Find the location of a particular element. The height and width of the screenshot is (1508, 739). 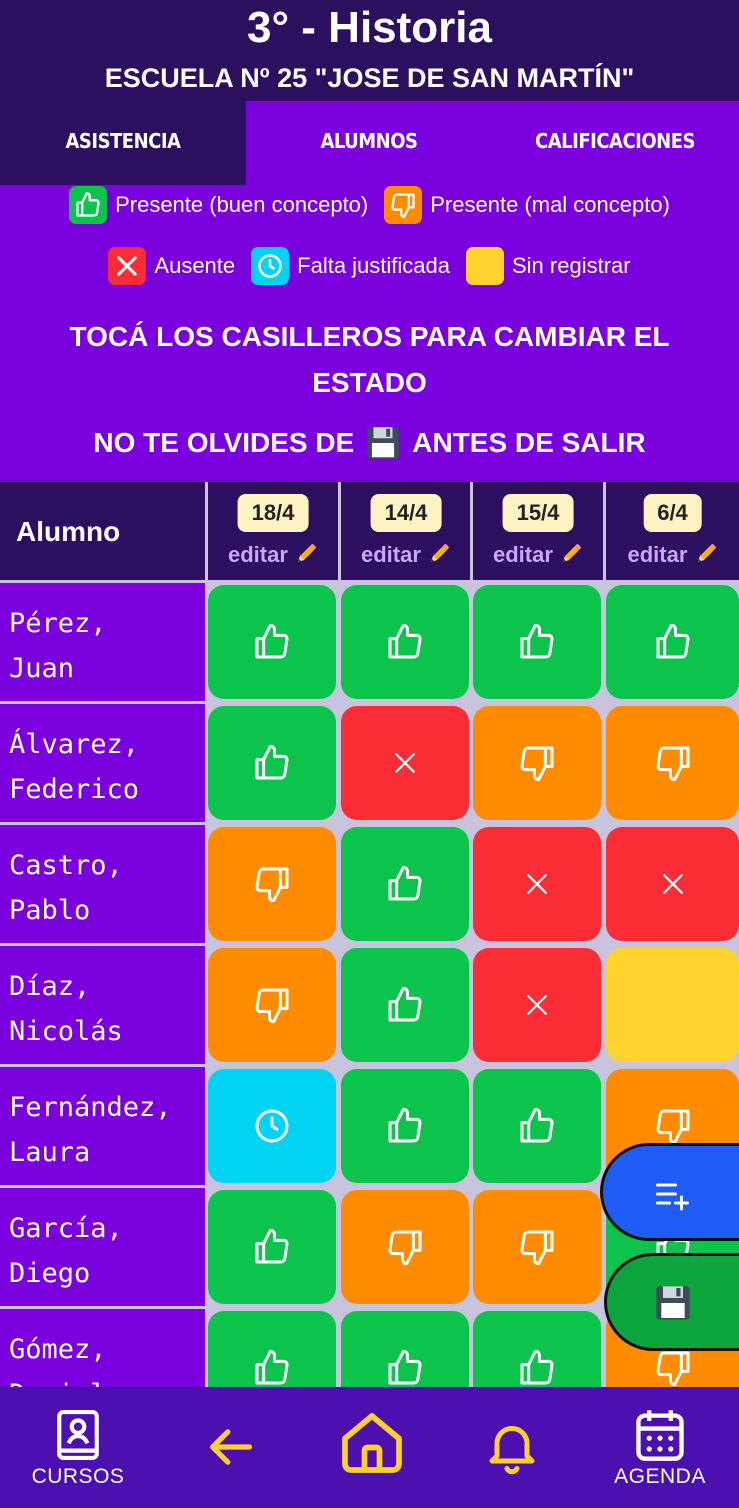

tab-asistencia: ASISTENCIA is located at coordinates (123, 143).